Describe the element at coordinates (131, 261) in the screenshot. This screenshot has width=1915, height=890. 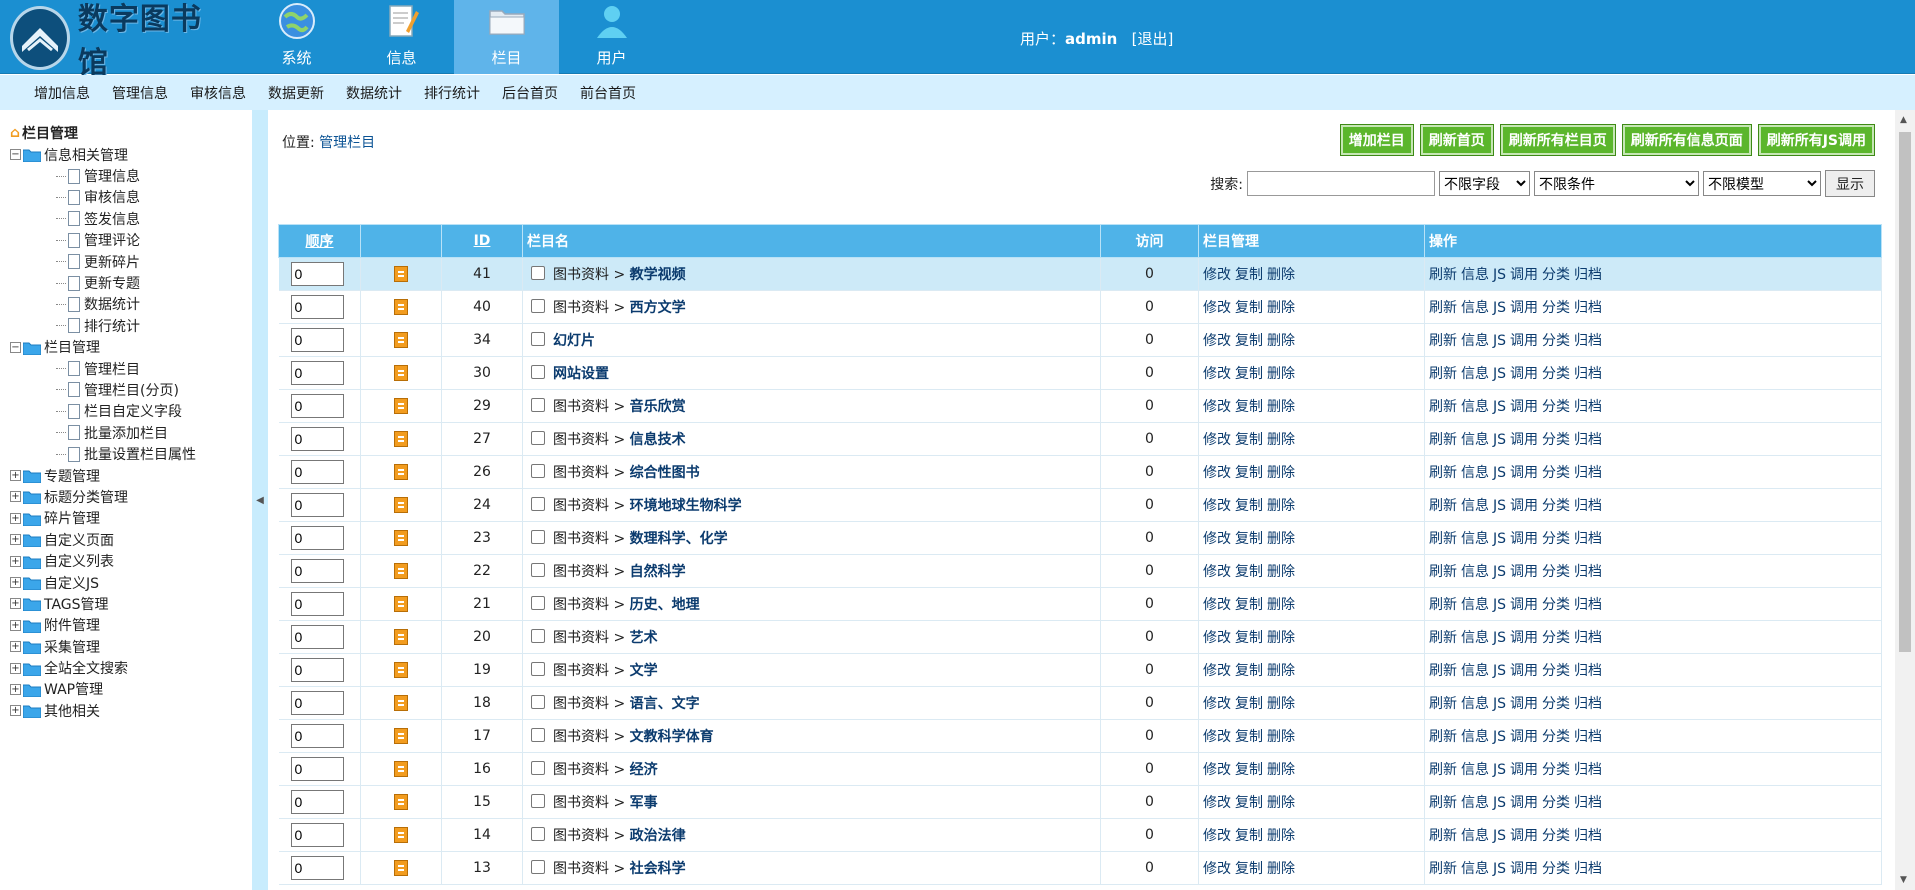
I see `tree-item: 更新碎片` at that location.